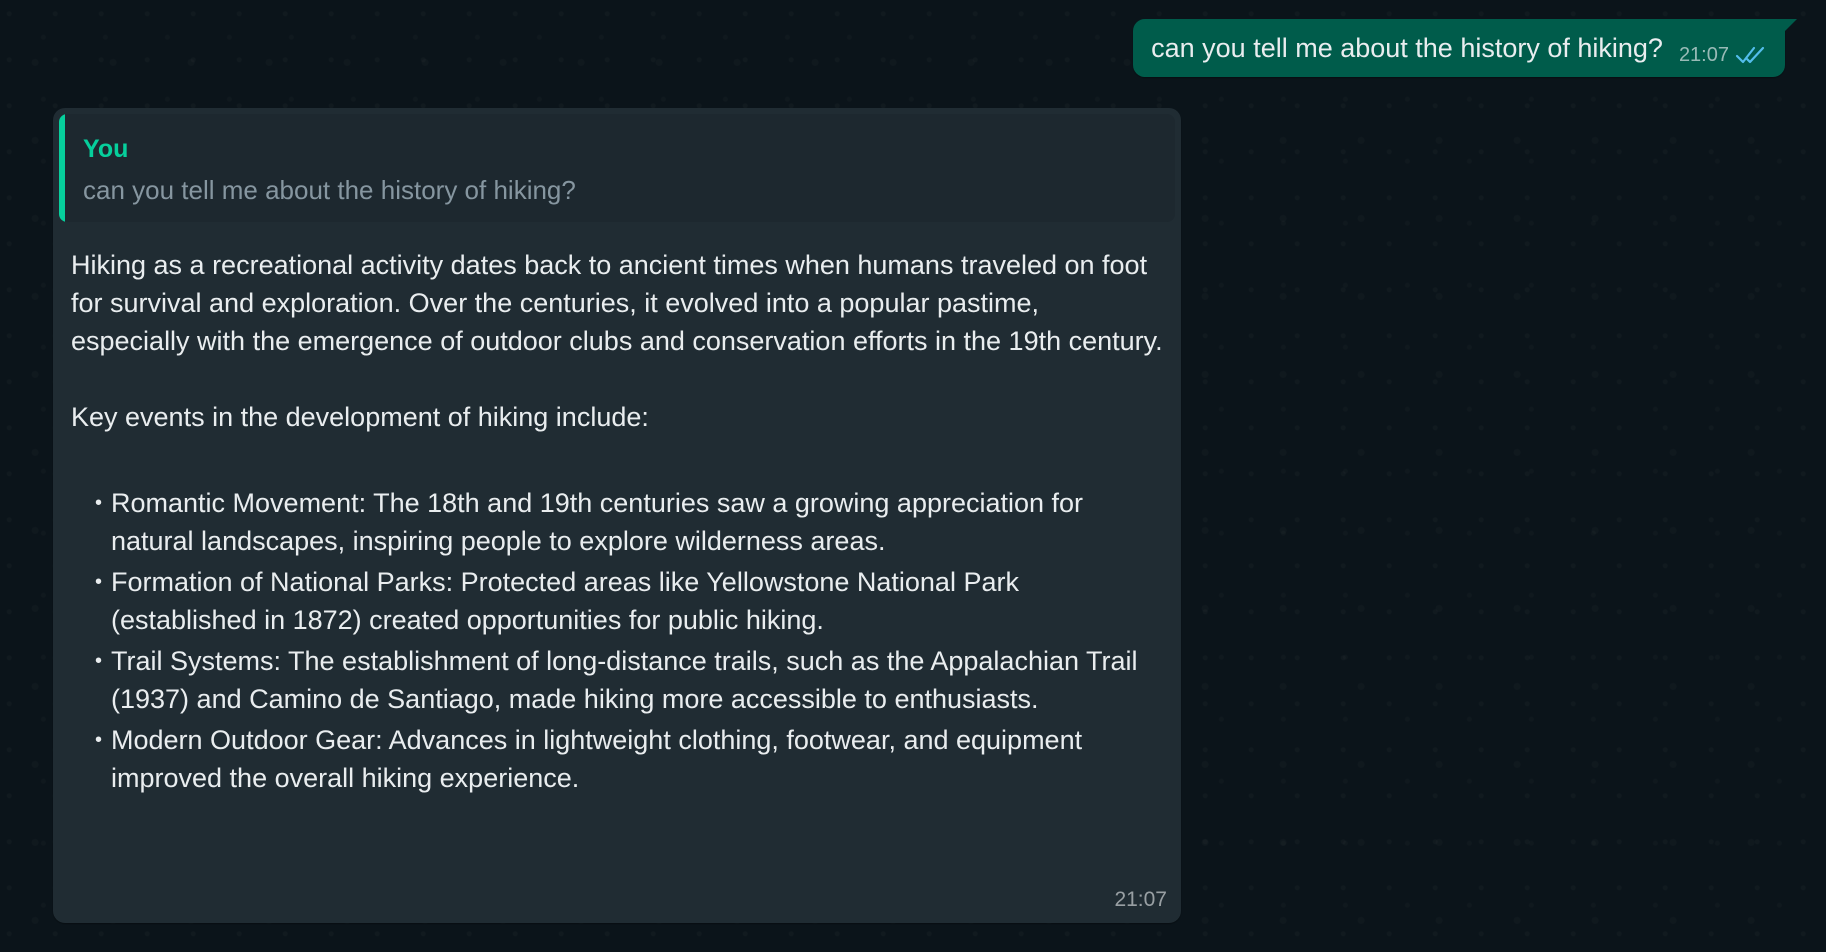 Image resolution: width=1826 pixels, height=952 pixels. I want to click on double-check-icon, so click(1751, 55).